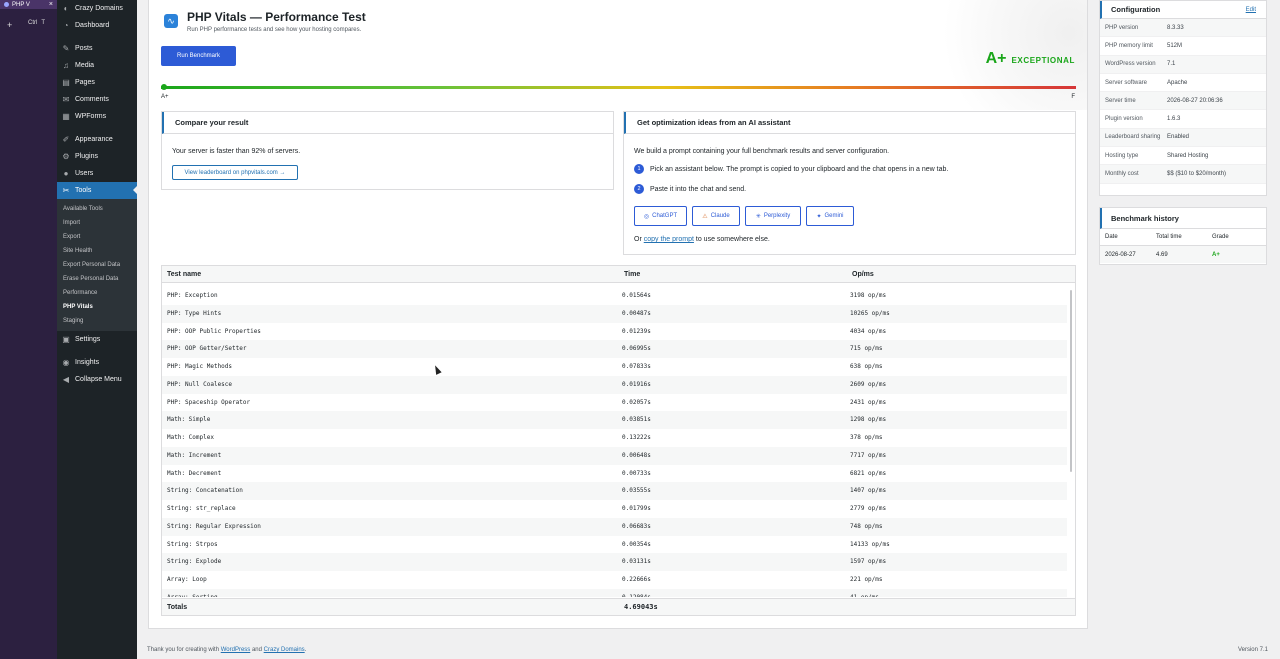 The width and height of the screenshot is (1280, 659). I want to click on test-name-cell: PHP: Null Coalesce, so click(200, 384).